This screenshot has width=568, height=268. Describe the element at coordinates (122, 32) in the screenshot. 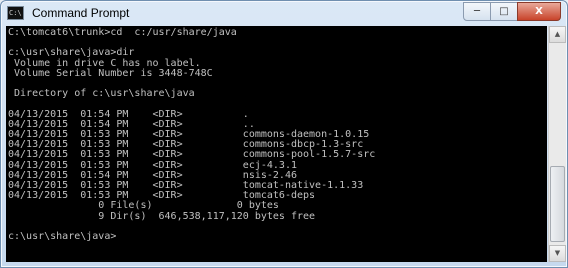

I see `console-line: C:\tomcat6\trunk>cd c:/usr/share/java` at that location.